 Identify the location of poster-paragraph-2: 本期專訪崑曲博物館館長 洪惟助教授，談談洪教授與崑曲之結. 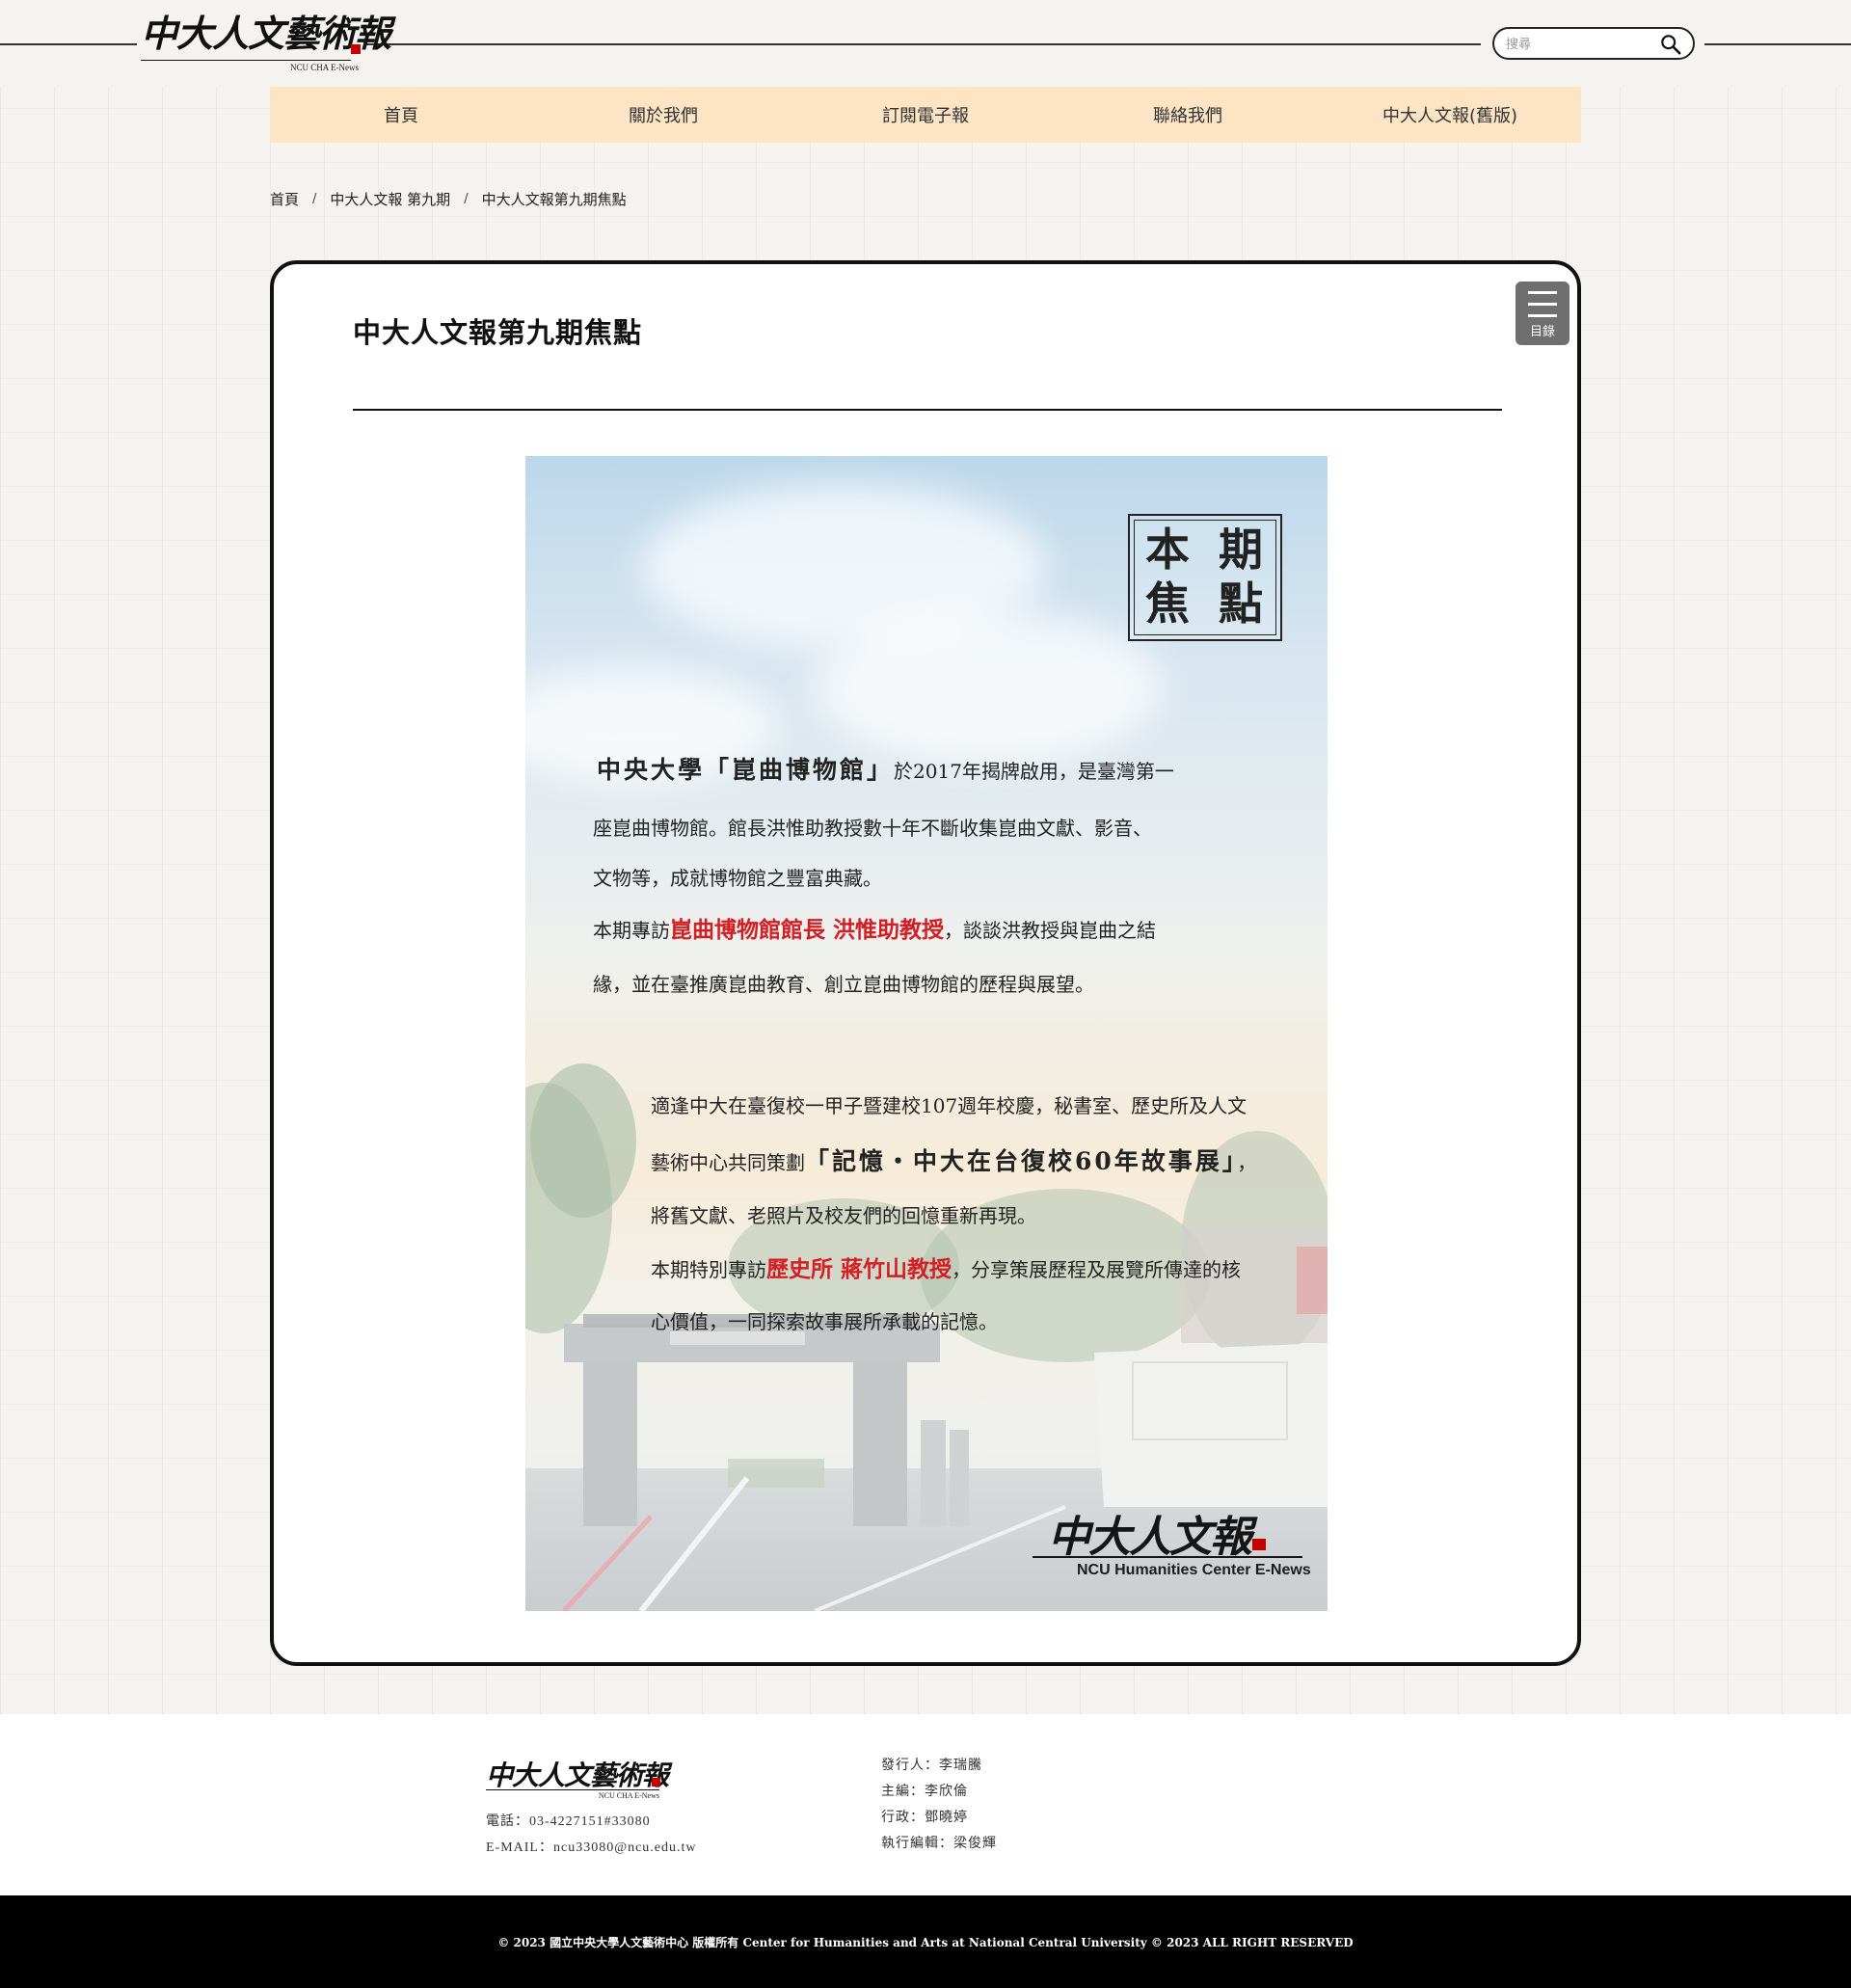
(874, 931).